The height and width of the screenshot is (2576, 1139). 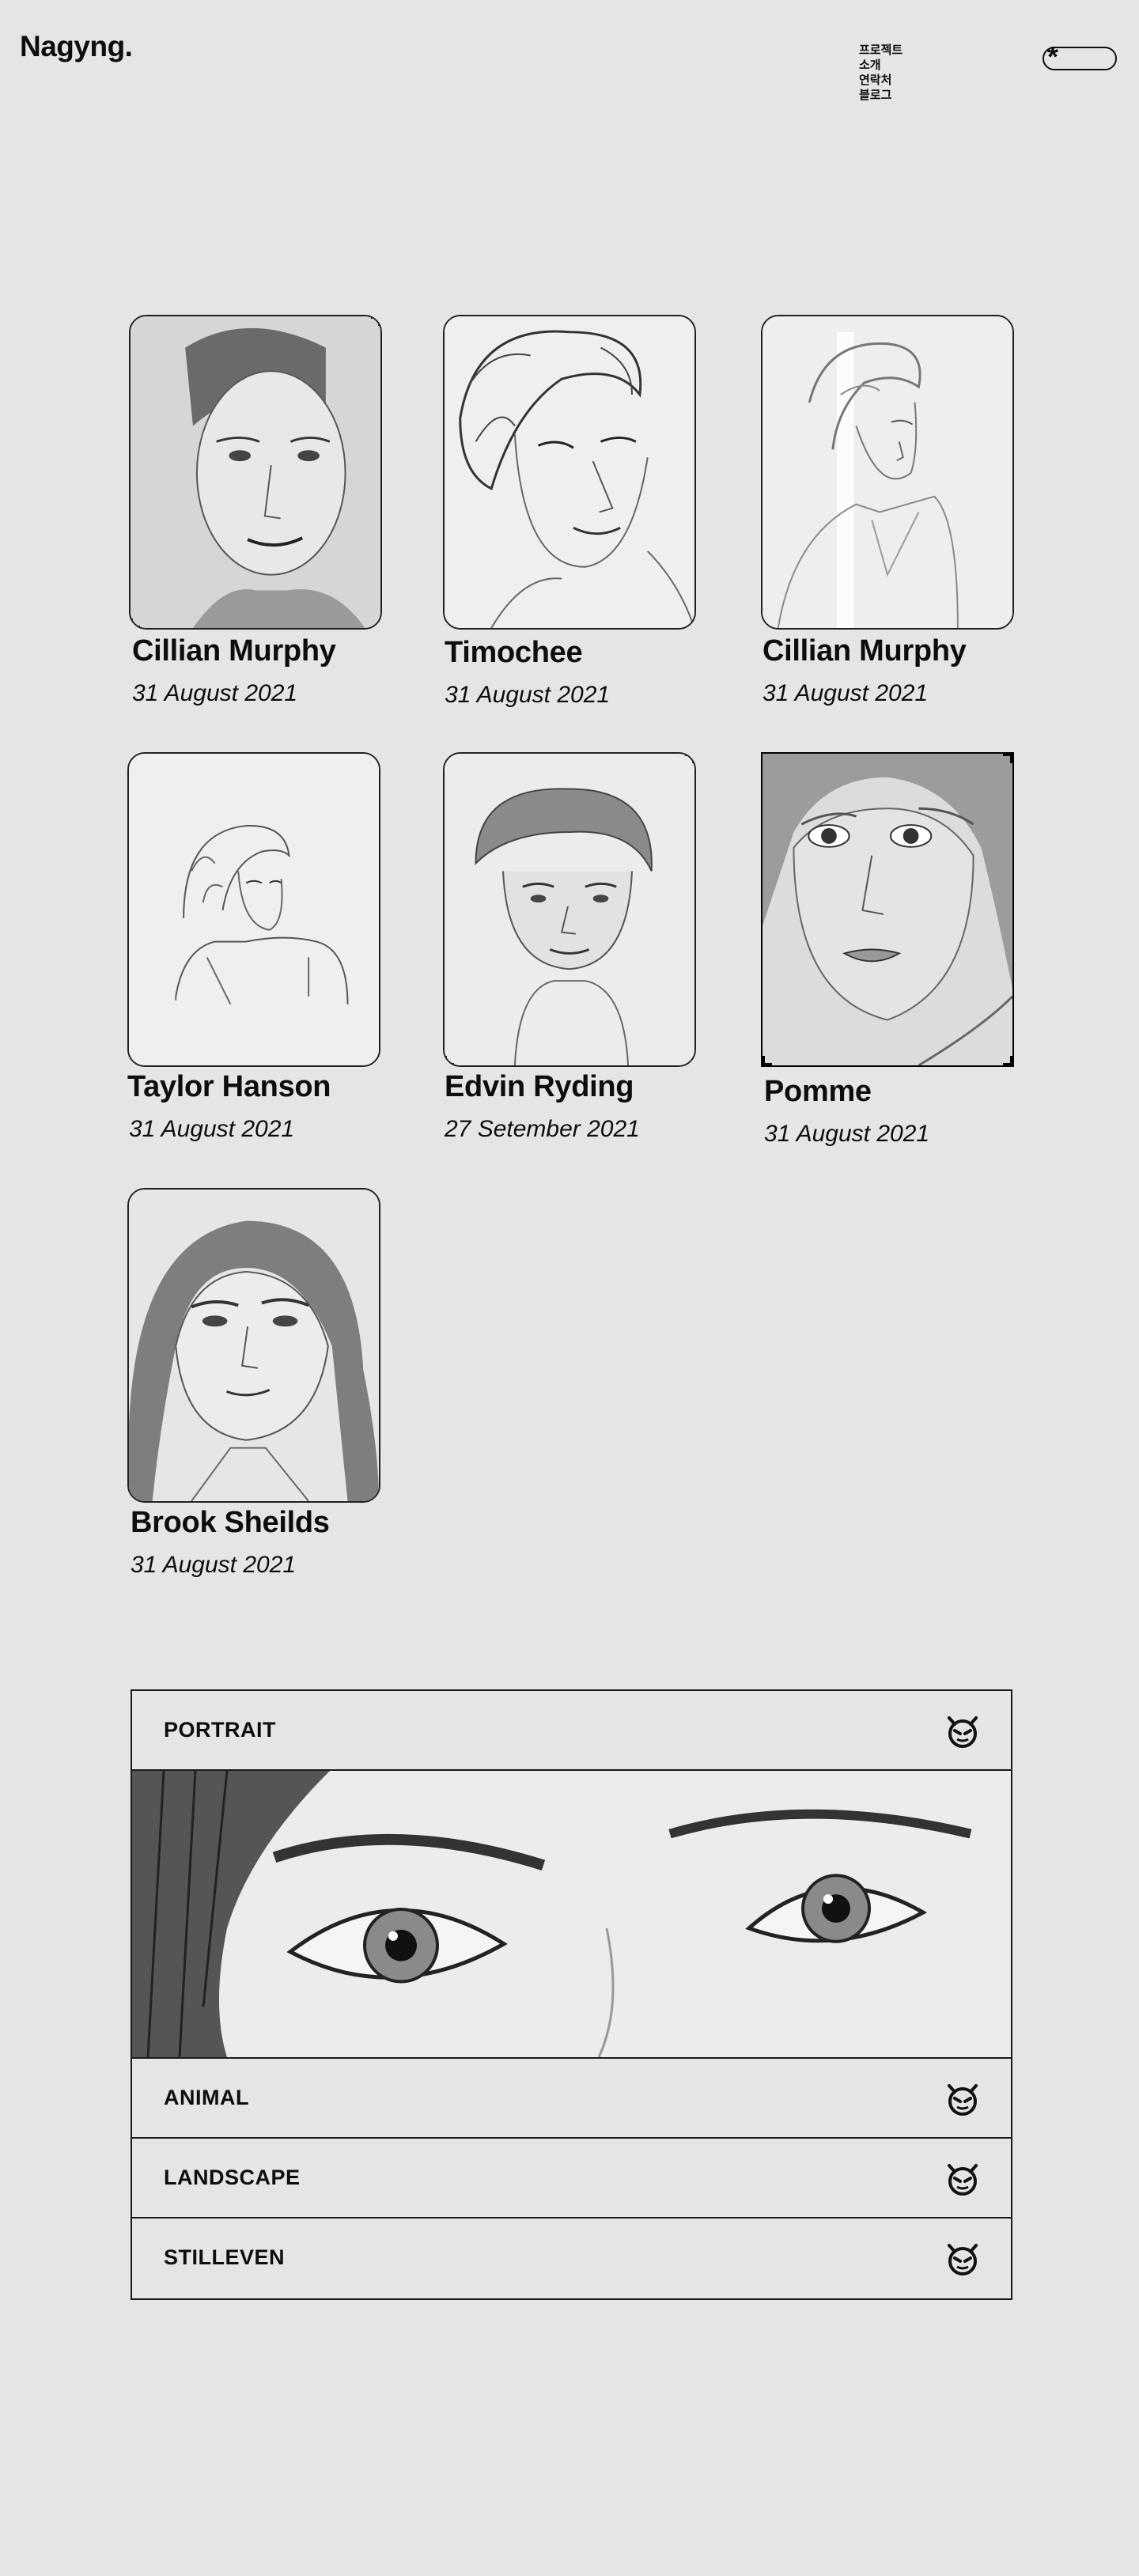 What do you see at coordinates (229, 1087) in the screenshot?
I see `card-title: Taylor Hanson` at bounding box center [229, 1087].